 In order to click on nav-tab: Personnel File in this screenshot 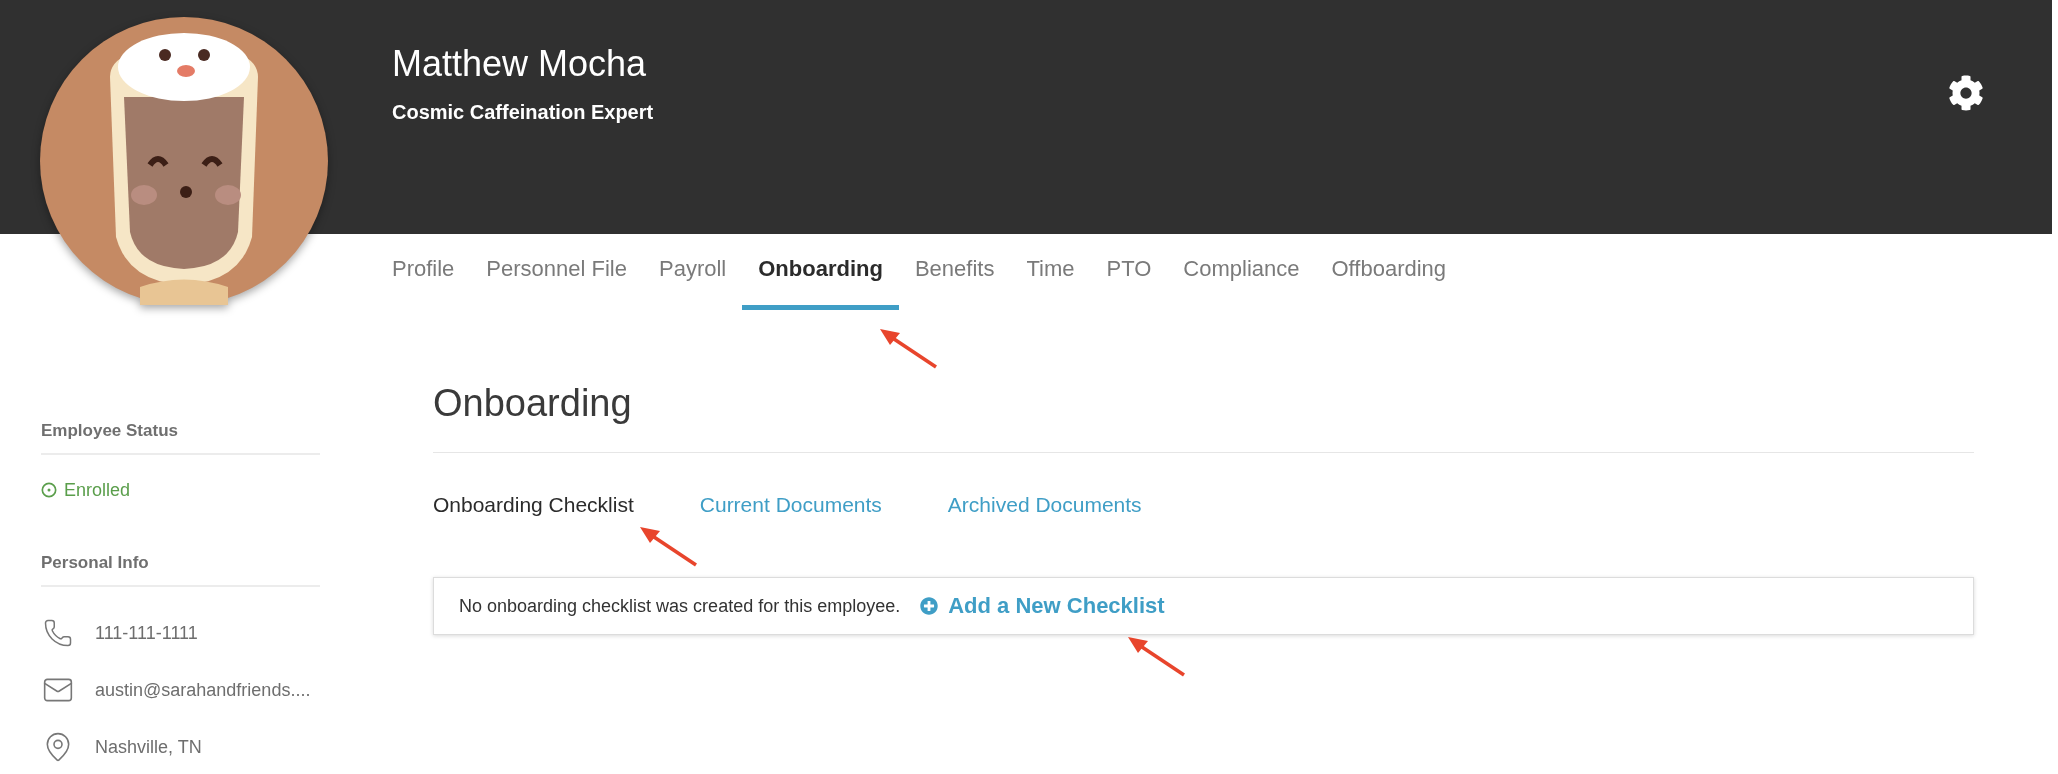, I will do `click(556, 272)`.